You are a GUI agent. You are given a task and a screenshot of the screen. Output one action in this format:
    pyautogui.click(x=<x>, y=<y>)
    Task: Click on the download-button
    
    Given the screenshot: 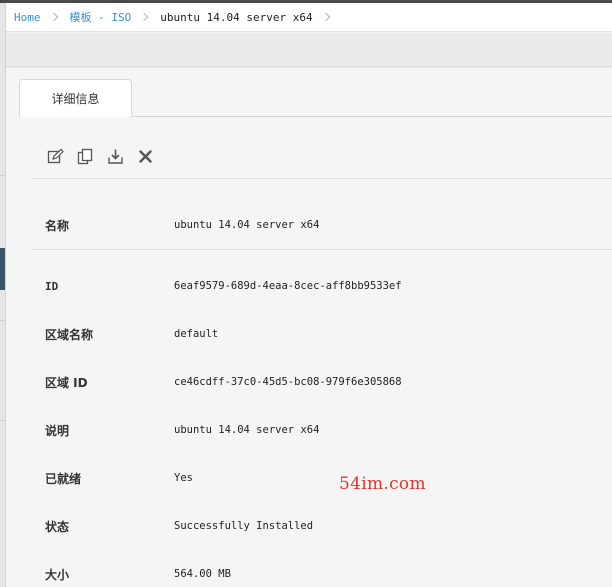 What is the action you would take?
    pyautogui.click(x=115, y=156)
    